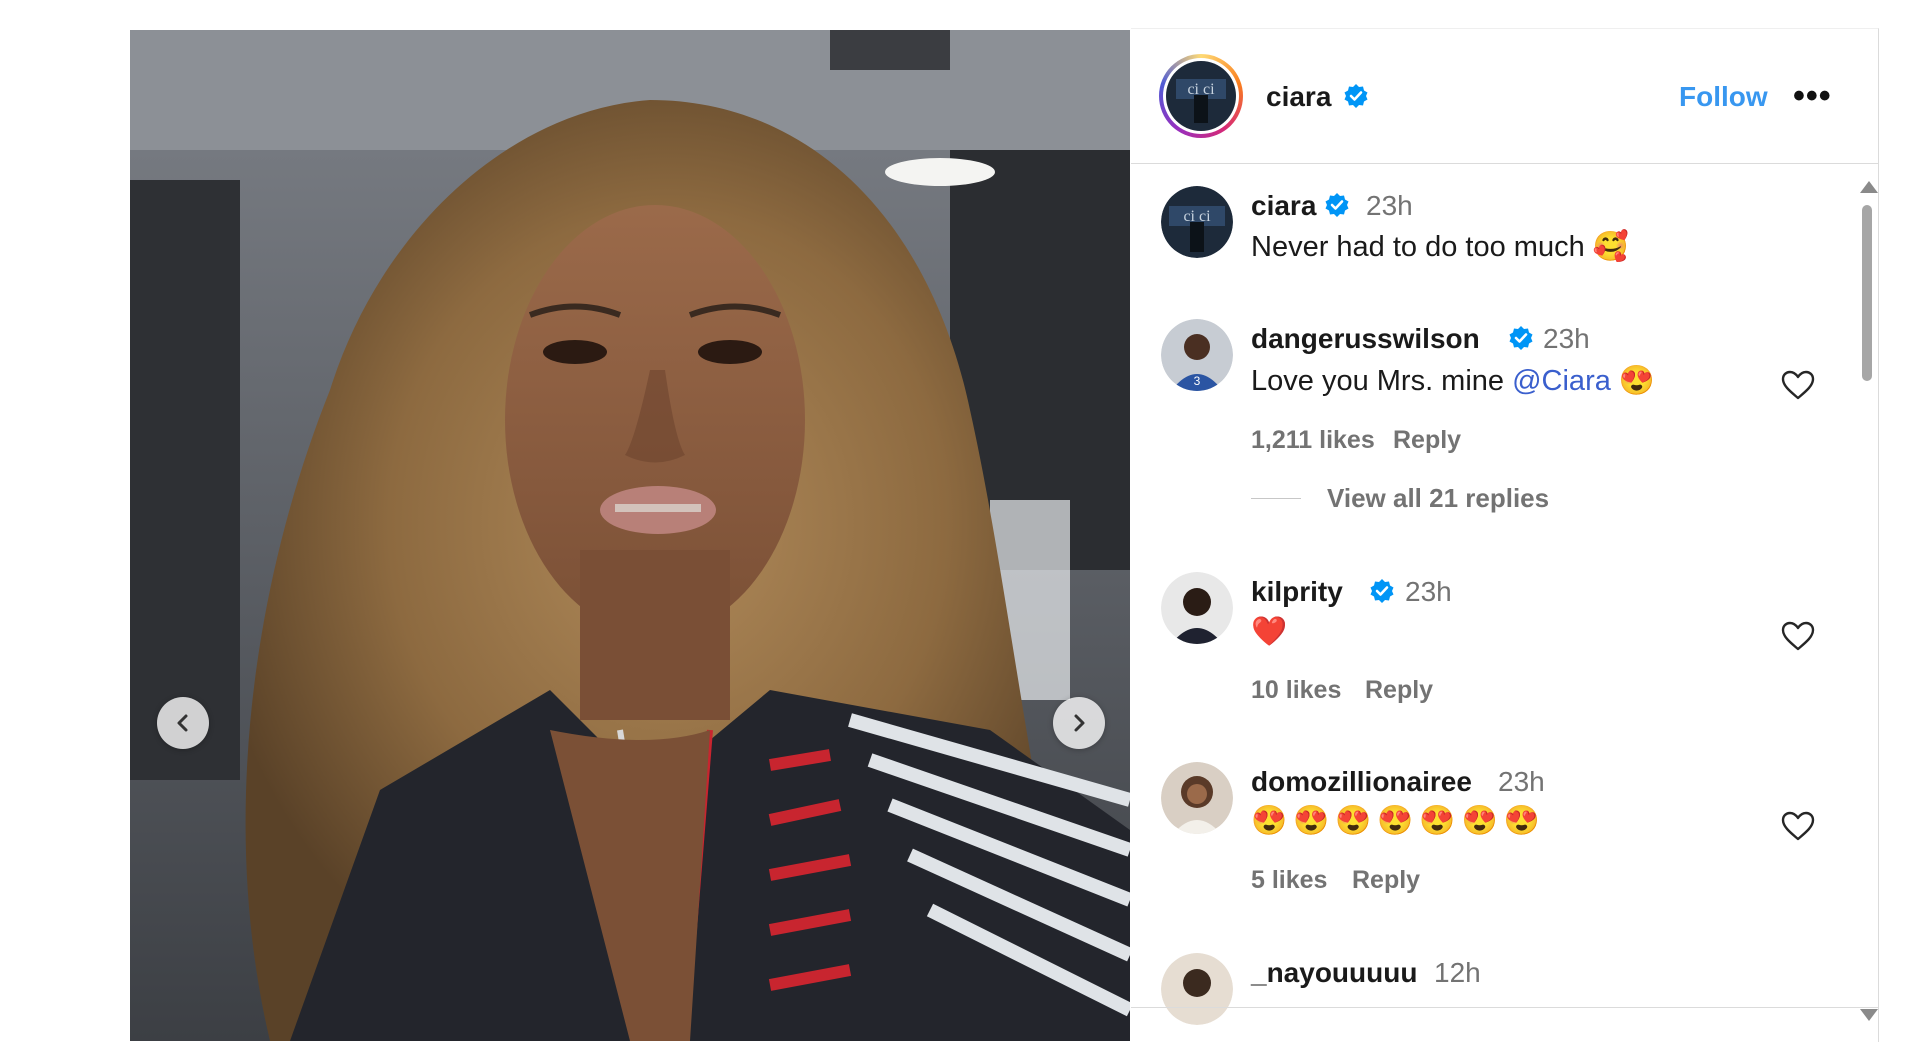 The width and height of the screenshot is (1920, 1042). What do you see at coordinates (1812, 96) in the screenshot?
I see `more-options-button: •••` at bounding box center [1812, 96].